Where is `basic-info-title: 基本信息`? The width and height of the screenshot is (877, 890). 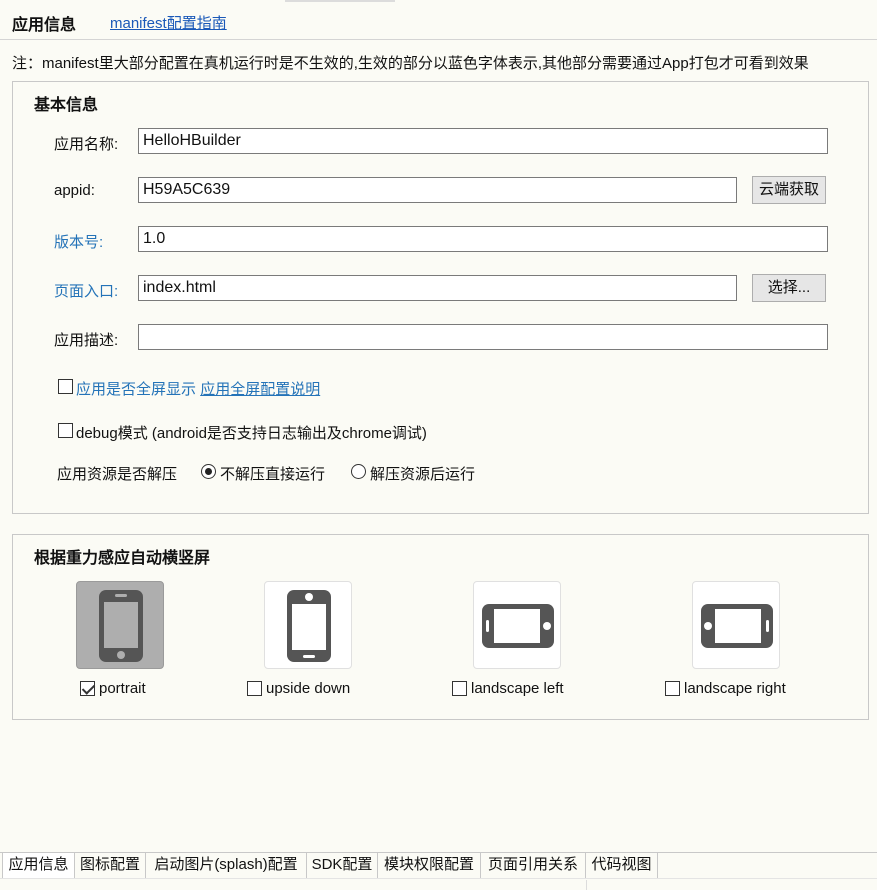 basic-info-title: 基本信息 is located at coordinates (66, 105).